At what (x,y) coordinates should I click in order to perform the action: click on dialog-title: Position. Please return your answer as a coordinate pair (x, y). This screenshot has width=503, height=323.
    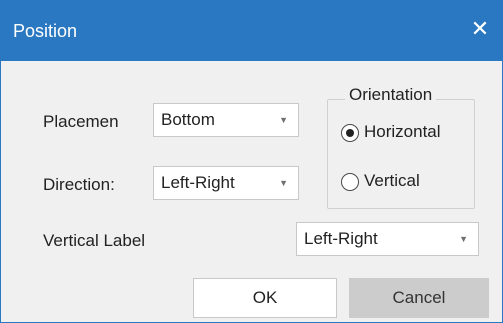
    Looking at the image, I should click on (45, 31).